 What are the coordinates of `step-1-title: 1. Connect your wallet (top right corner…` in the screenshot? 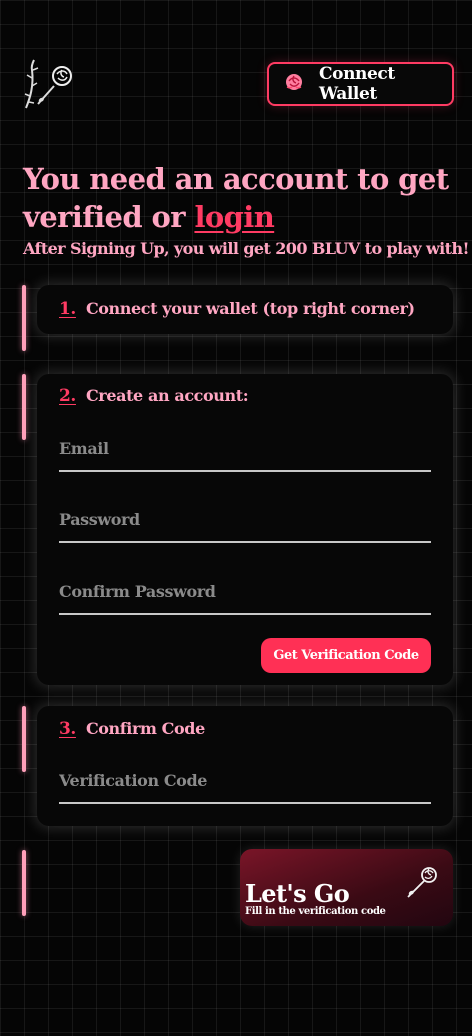 It's located at (237, 309).